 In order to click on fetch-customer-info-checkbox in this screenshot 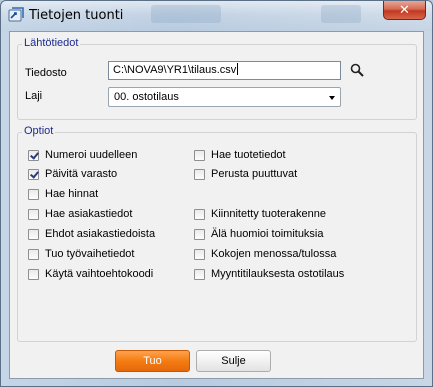, I will do `click(33, 214)`.